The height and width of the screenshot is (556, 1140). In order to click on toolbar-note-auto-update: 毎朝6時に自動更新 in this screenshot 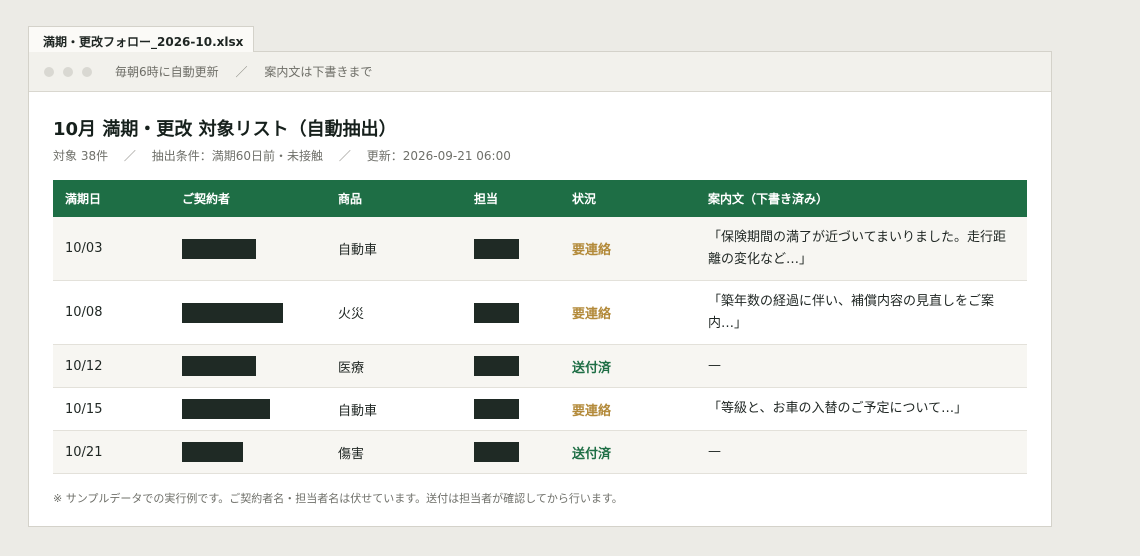, I will do `click(167, 72)`.